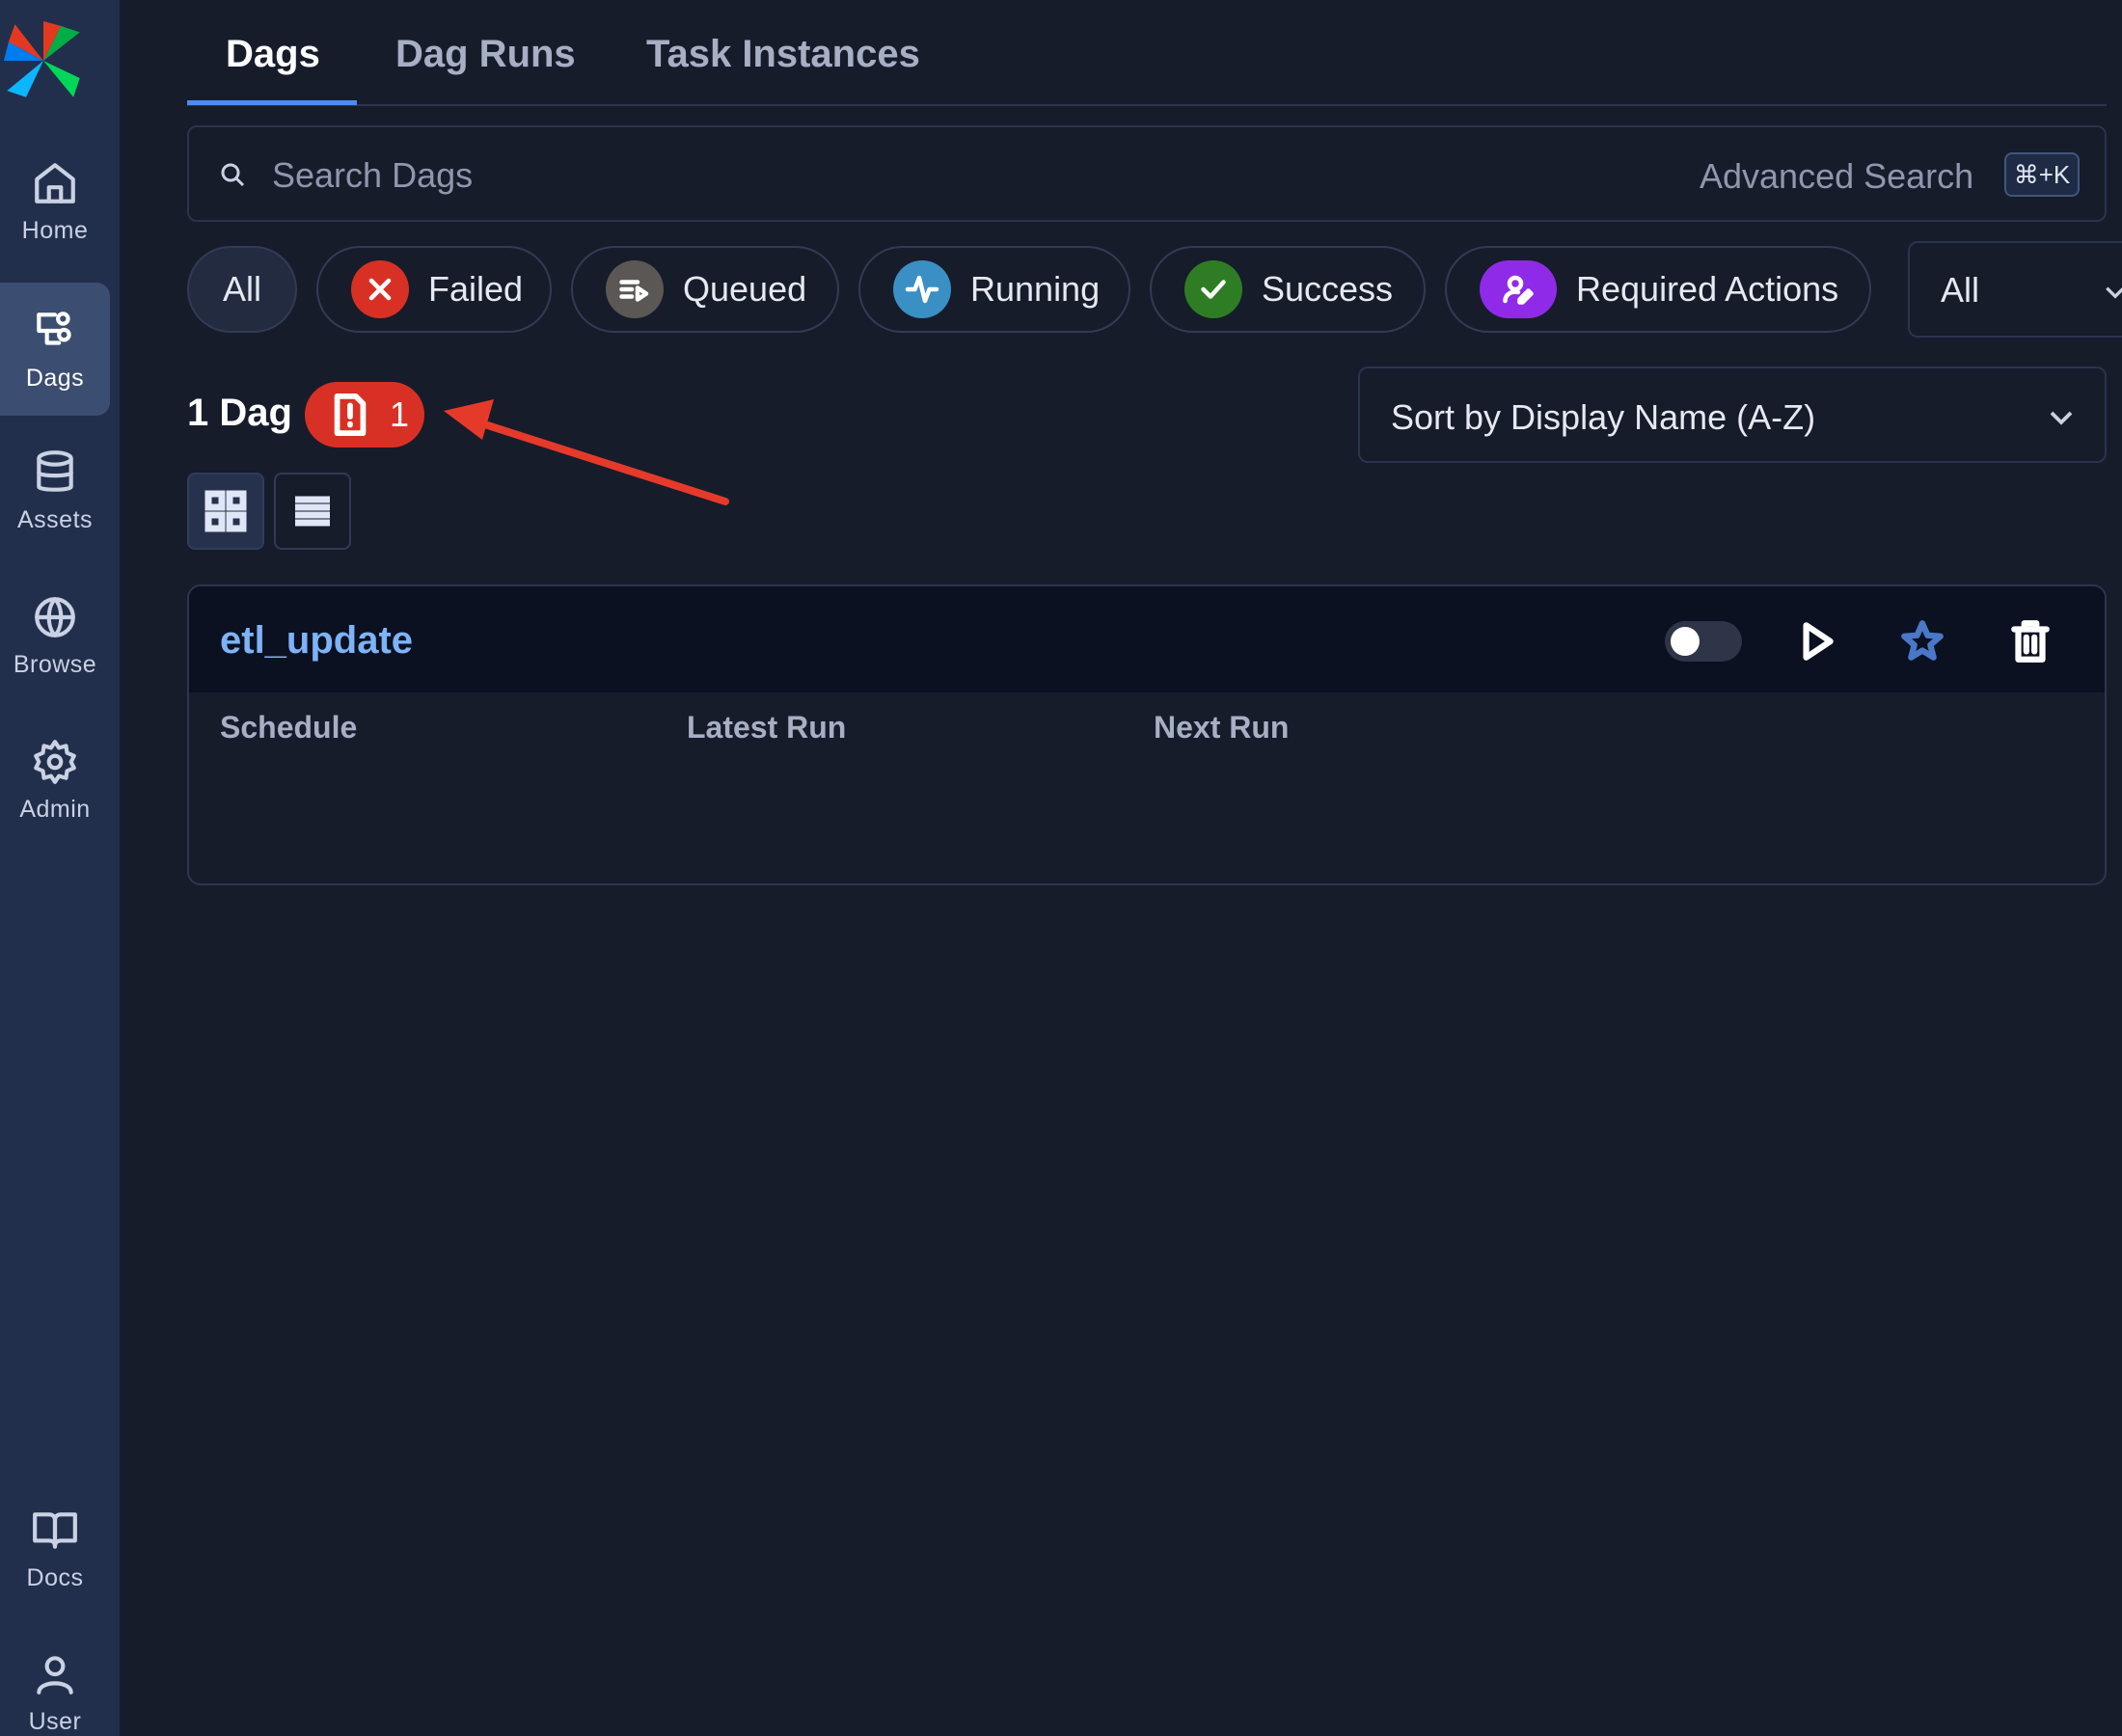 This screenshot has height=1736, width=2122. I want to click on check-icon, so click(1213, 289).